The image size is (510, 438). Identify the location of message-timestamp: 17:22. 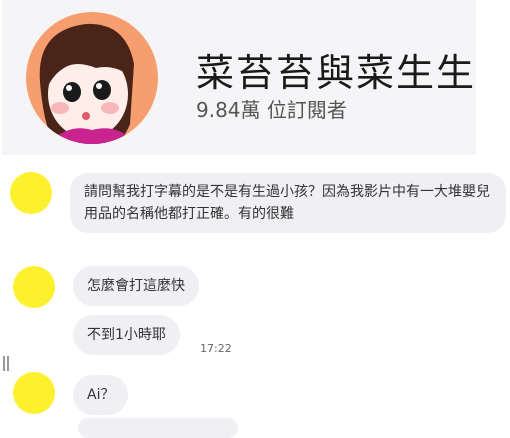
(216, 348).